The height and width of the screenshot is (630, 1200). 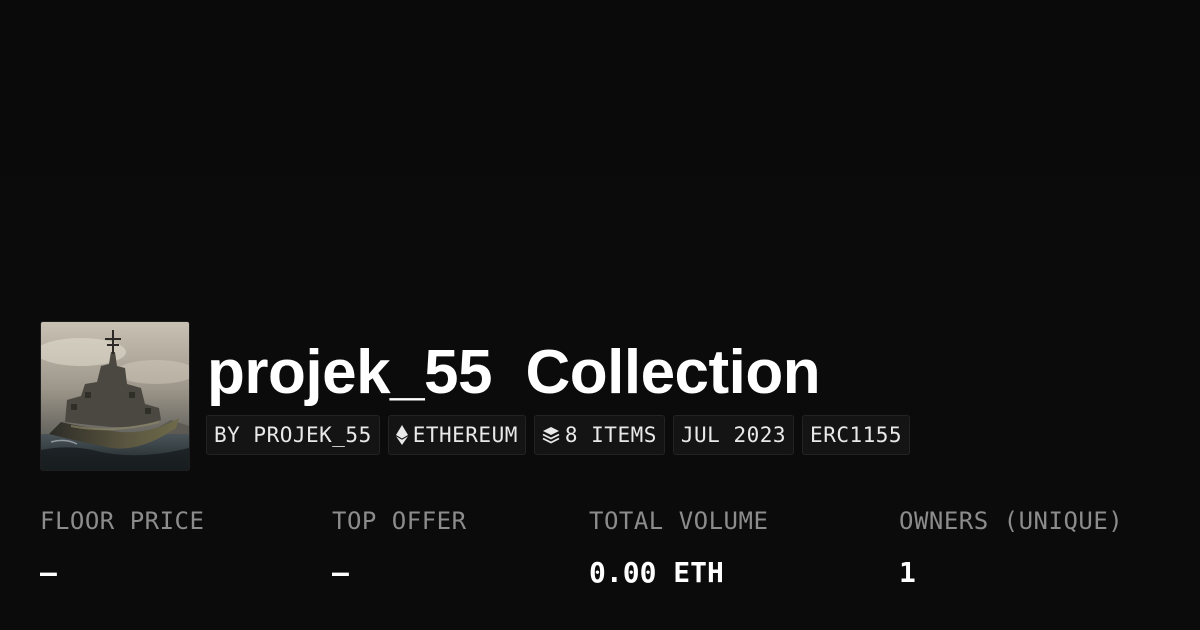 What do you see at coordinates (1011, 548) in the screenshot?
I see `stat-owners-unique: OWNERS (UNIQUE) 1` at bounding box center [1011, 548].